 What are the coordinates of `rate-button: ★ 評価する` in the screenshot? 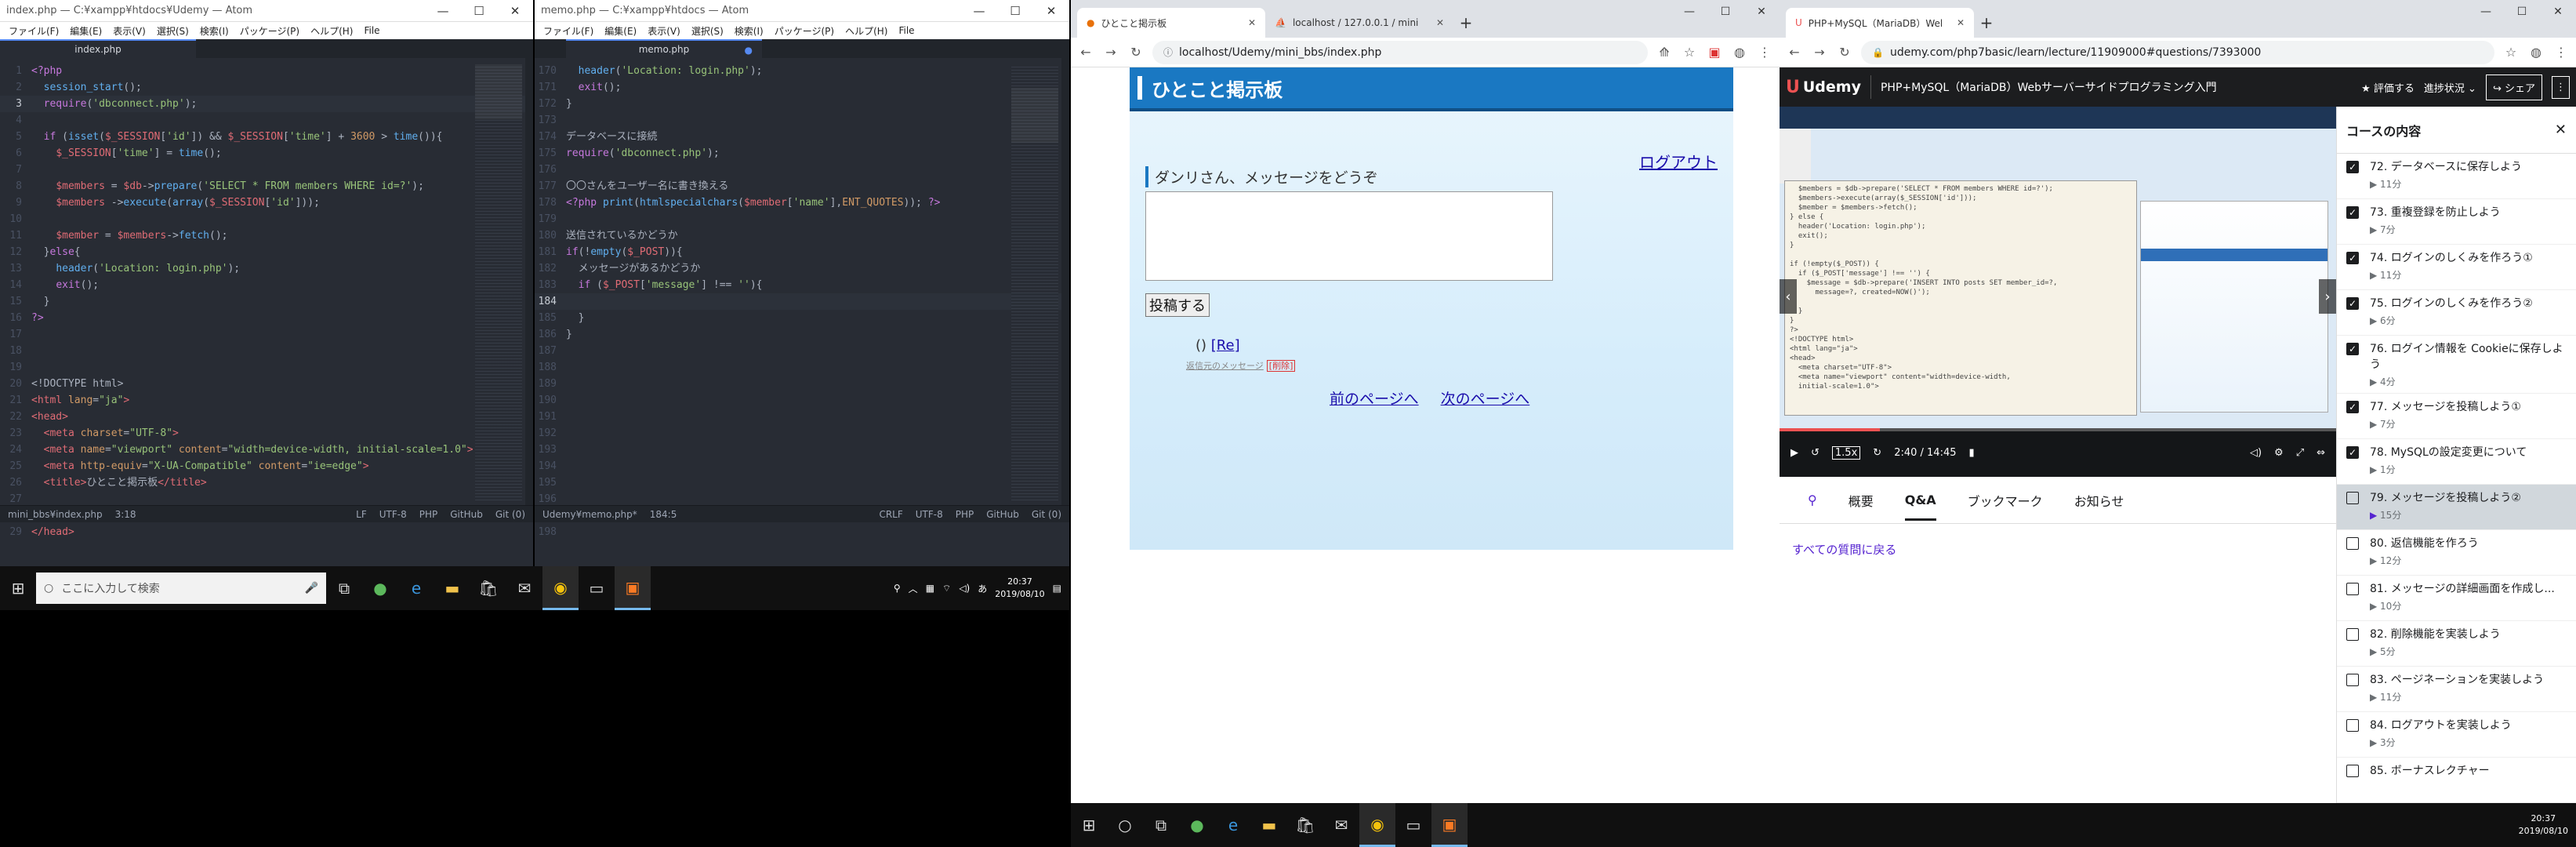 It's located at (2388, 87).